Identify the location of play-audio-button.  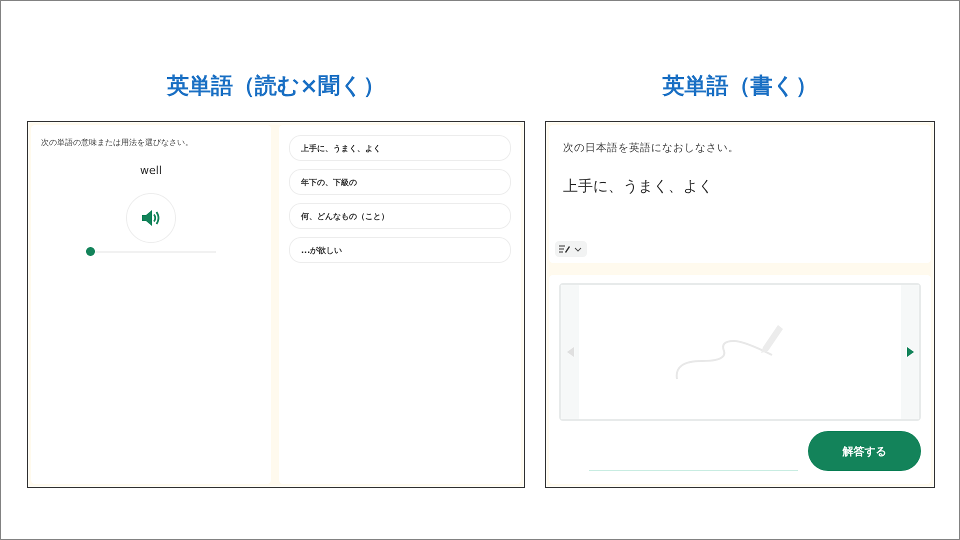
(151, 218).